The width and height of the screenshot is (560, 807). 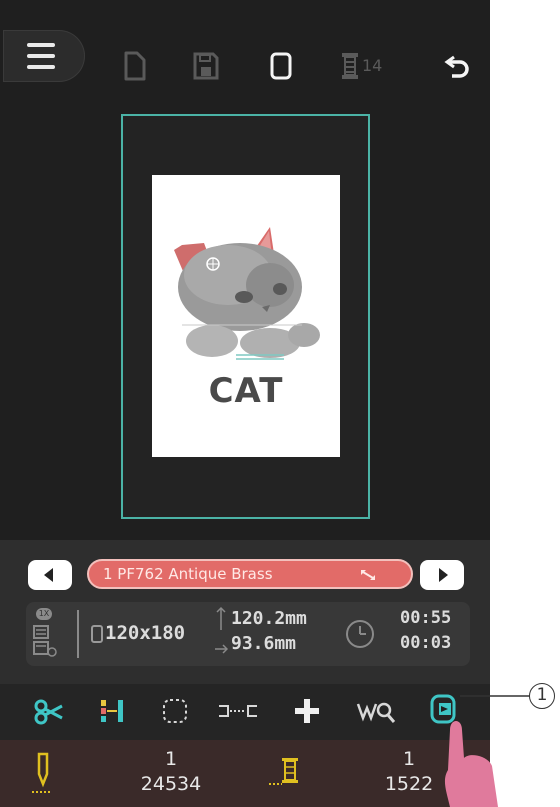 What do you see at coordinates (245, 773) in the screenshot?
I see `status-bar: 1 24534 1 1522` at bounding box center [245, 773].